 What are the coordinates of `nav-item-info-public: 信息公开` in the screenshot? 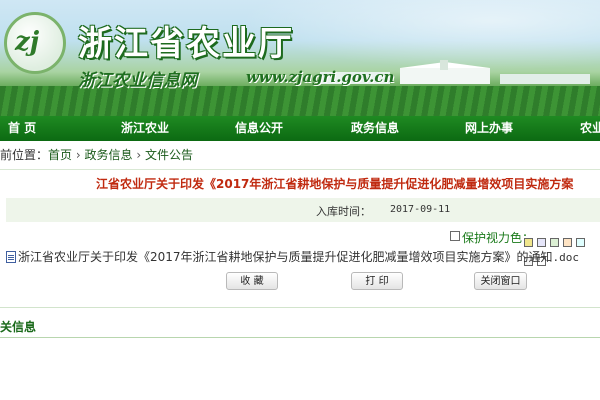 It's located at (259, 128).